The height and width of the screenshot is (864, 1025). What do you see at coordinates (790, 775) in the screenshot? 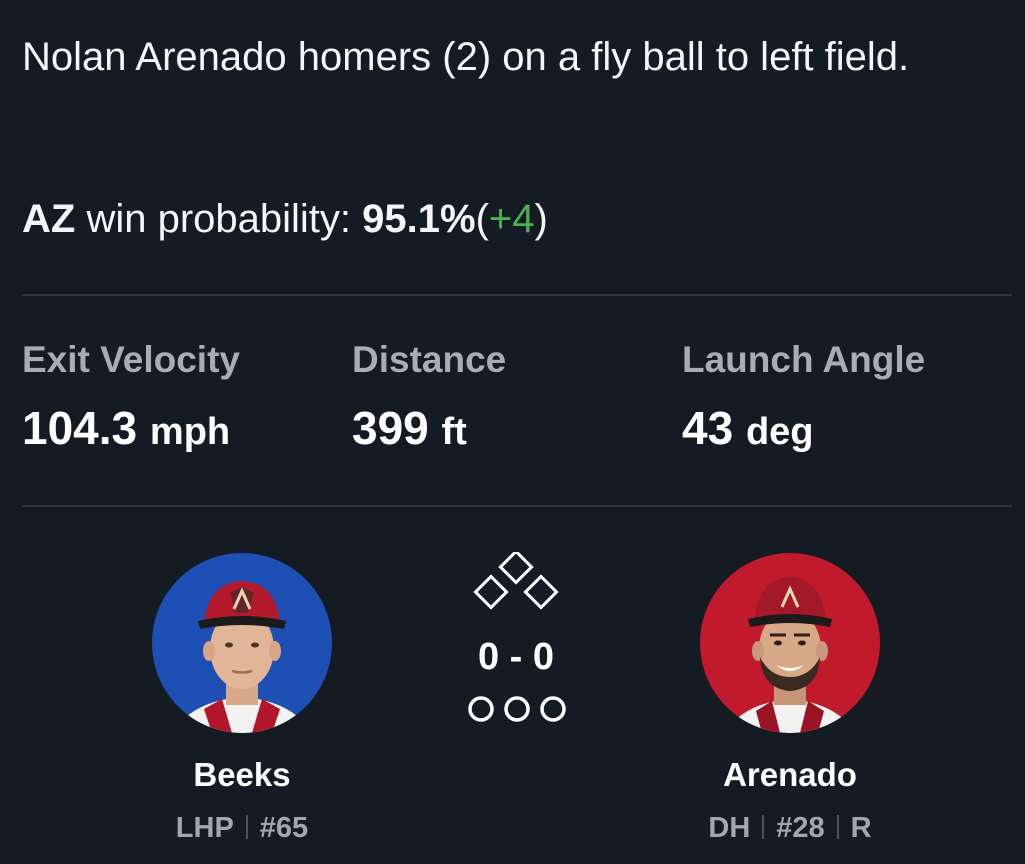
I see `batter-name: Arenado` at bounding box center [790, 775].